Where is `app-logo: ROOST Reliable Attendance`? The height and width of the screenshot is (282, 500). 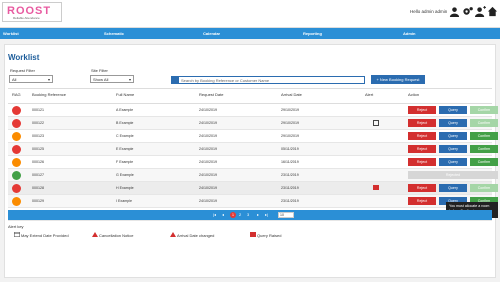 app-logo: ROOST Reliable Attendance is located at coordinates (32, 12).